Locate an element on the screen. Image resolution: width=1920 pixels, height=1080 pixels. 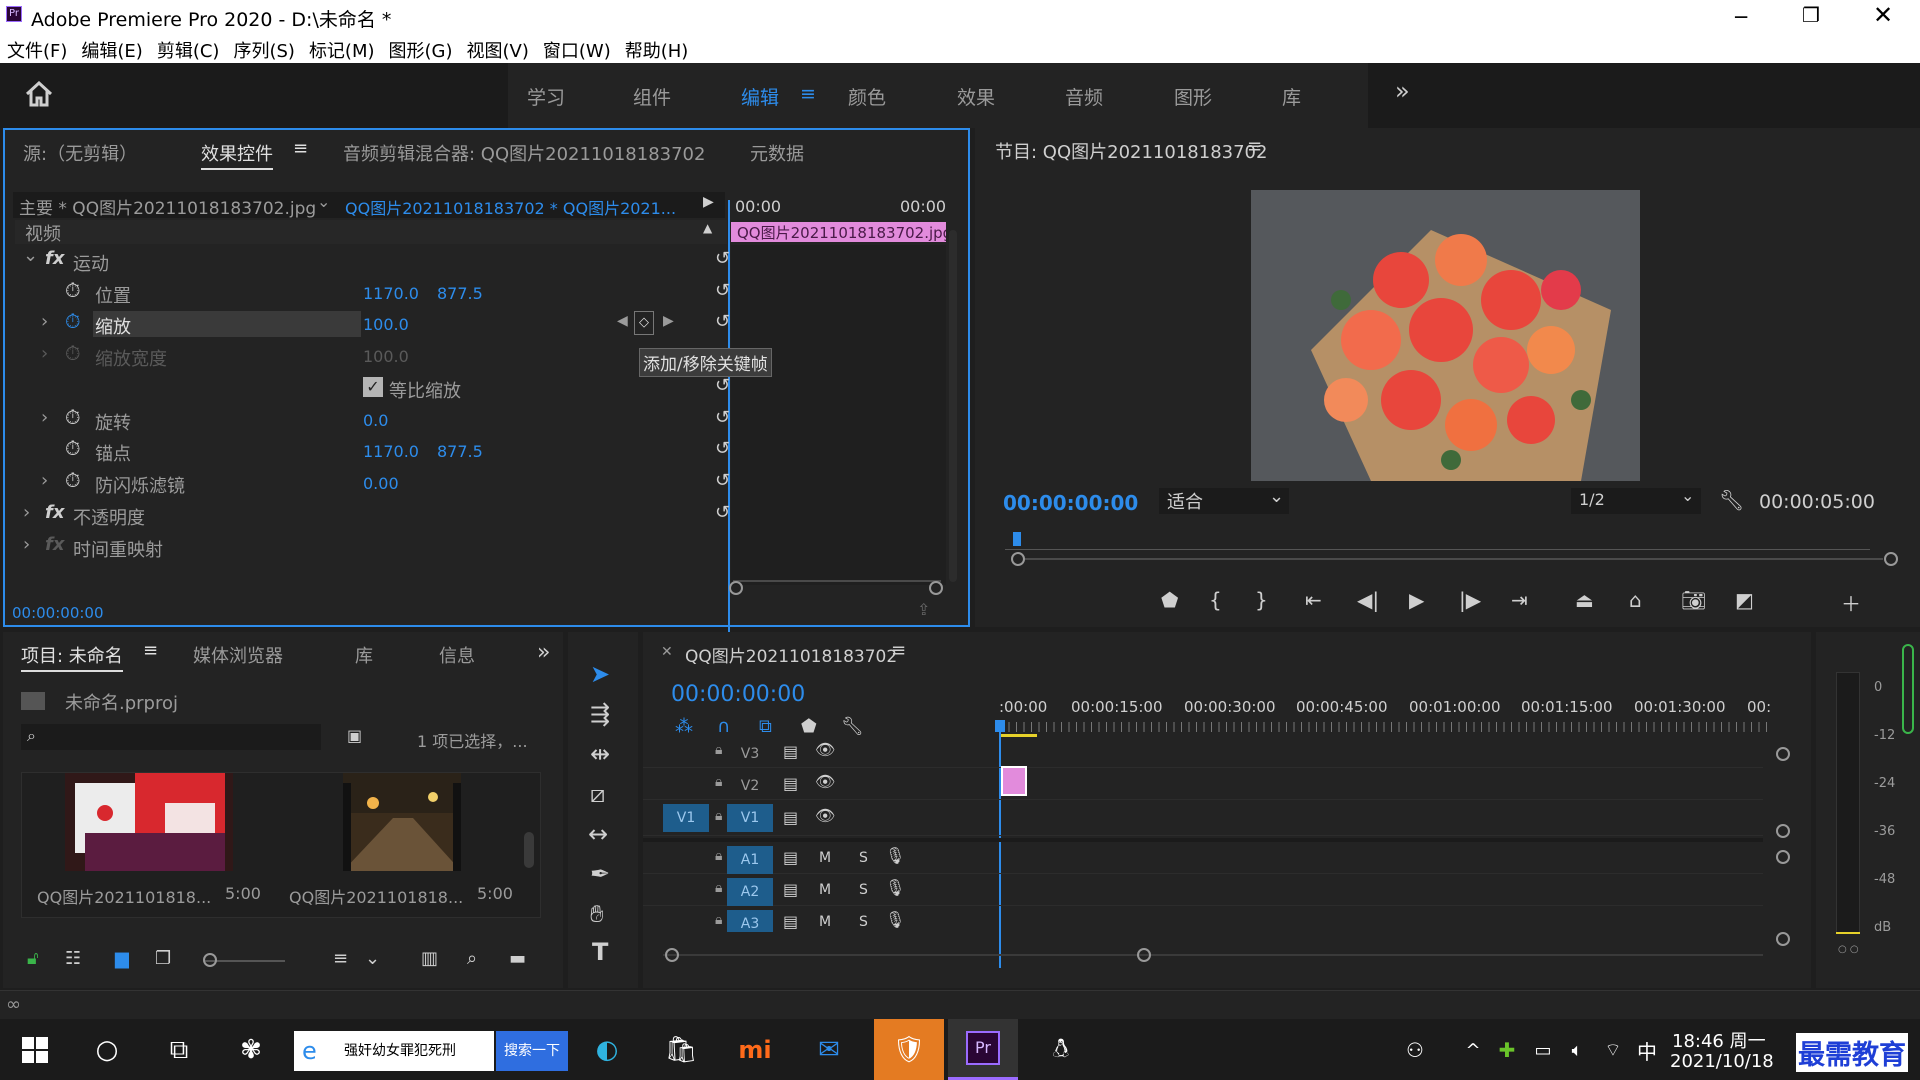
play-only-icon: ▶ is located at coordinates (708, 202).